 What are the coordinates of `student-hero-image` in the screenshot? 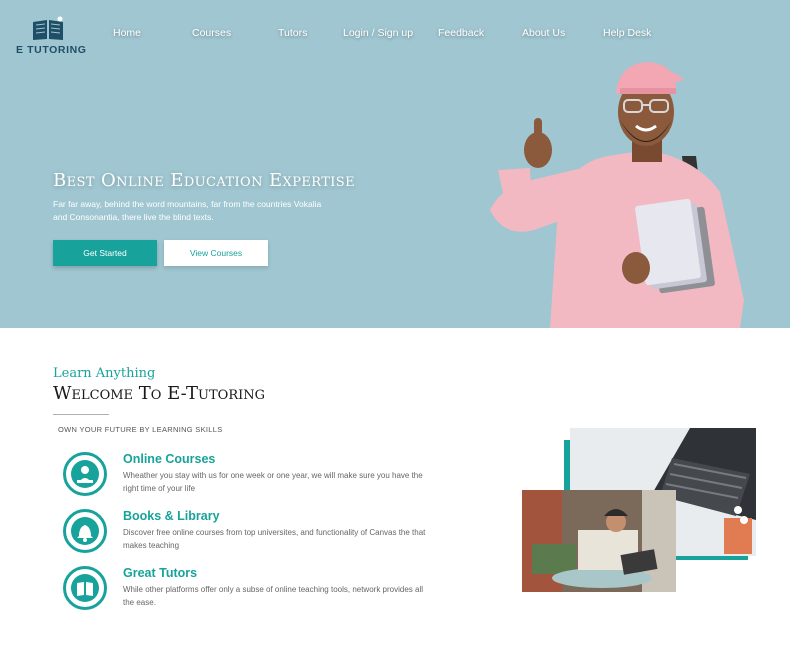 It's located at (617, 195).